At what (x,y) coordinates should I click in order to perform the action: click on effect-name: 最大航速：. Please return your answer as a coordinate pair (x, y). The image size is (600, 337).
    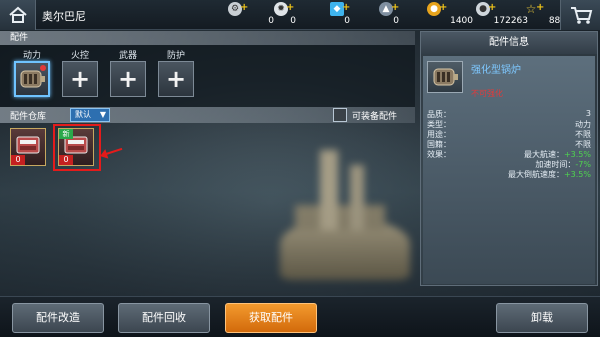
    Looking at the image, I should click on (543, 154).